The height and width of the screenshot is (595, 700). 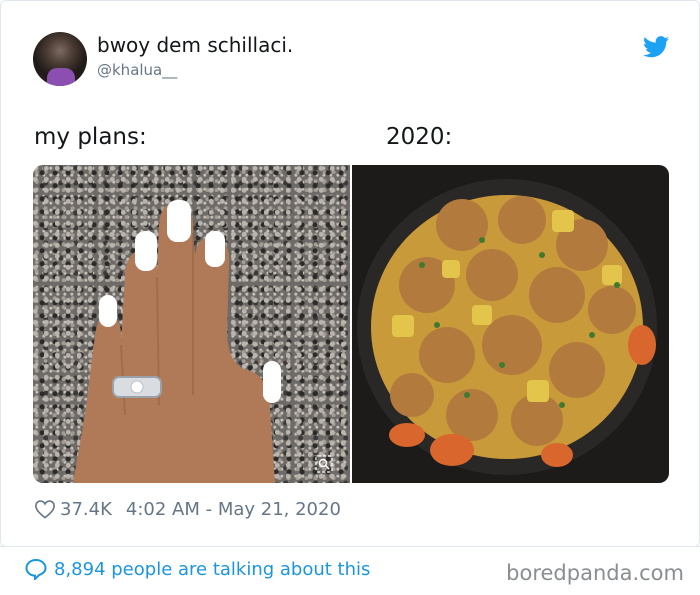 What do you see at coordinates (212, 569) in the screenshot?
I see `talking-count-text: 8,894 people are talking about this` at bounding box center [212, 569].